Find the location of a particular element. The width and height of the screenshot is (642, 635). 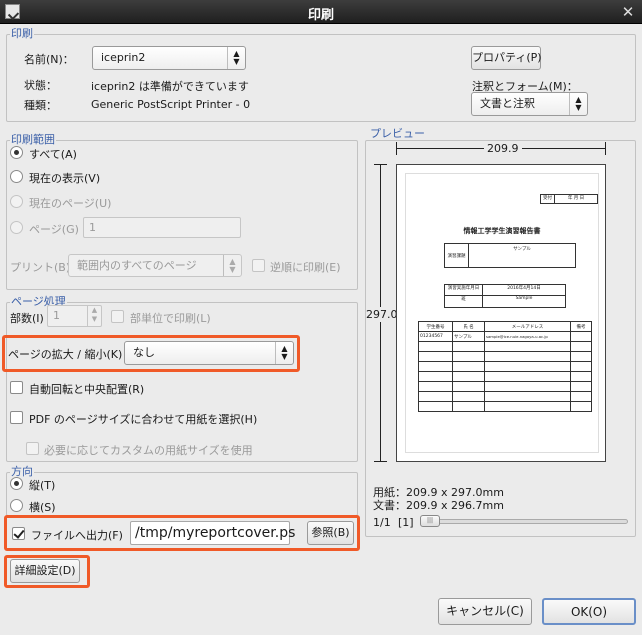

printer-name-label: 名前(N)： is located at coordinates (49, 59).